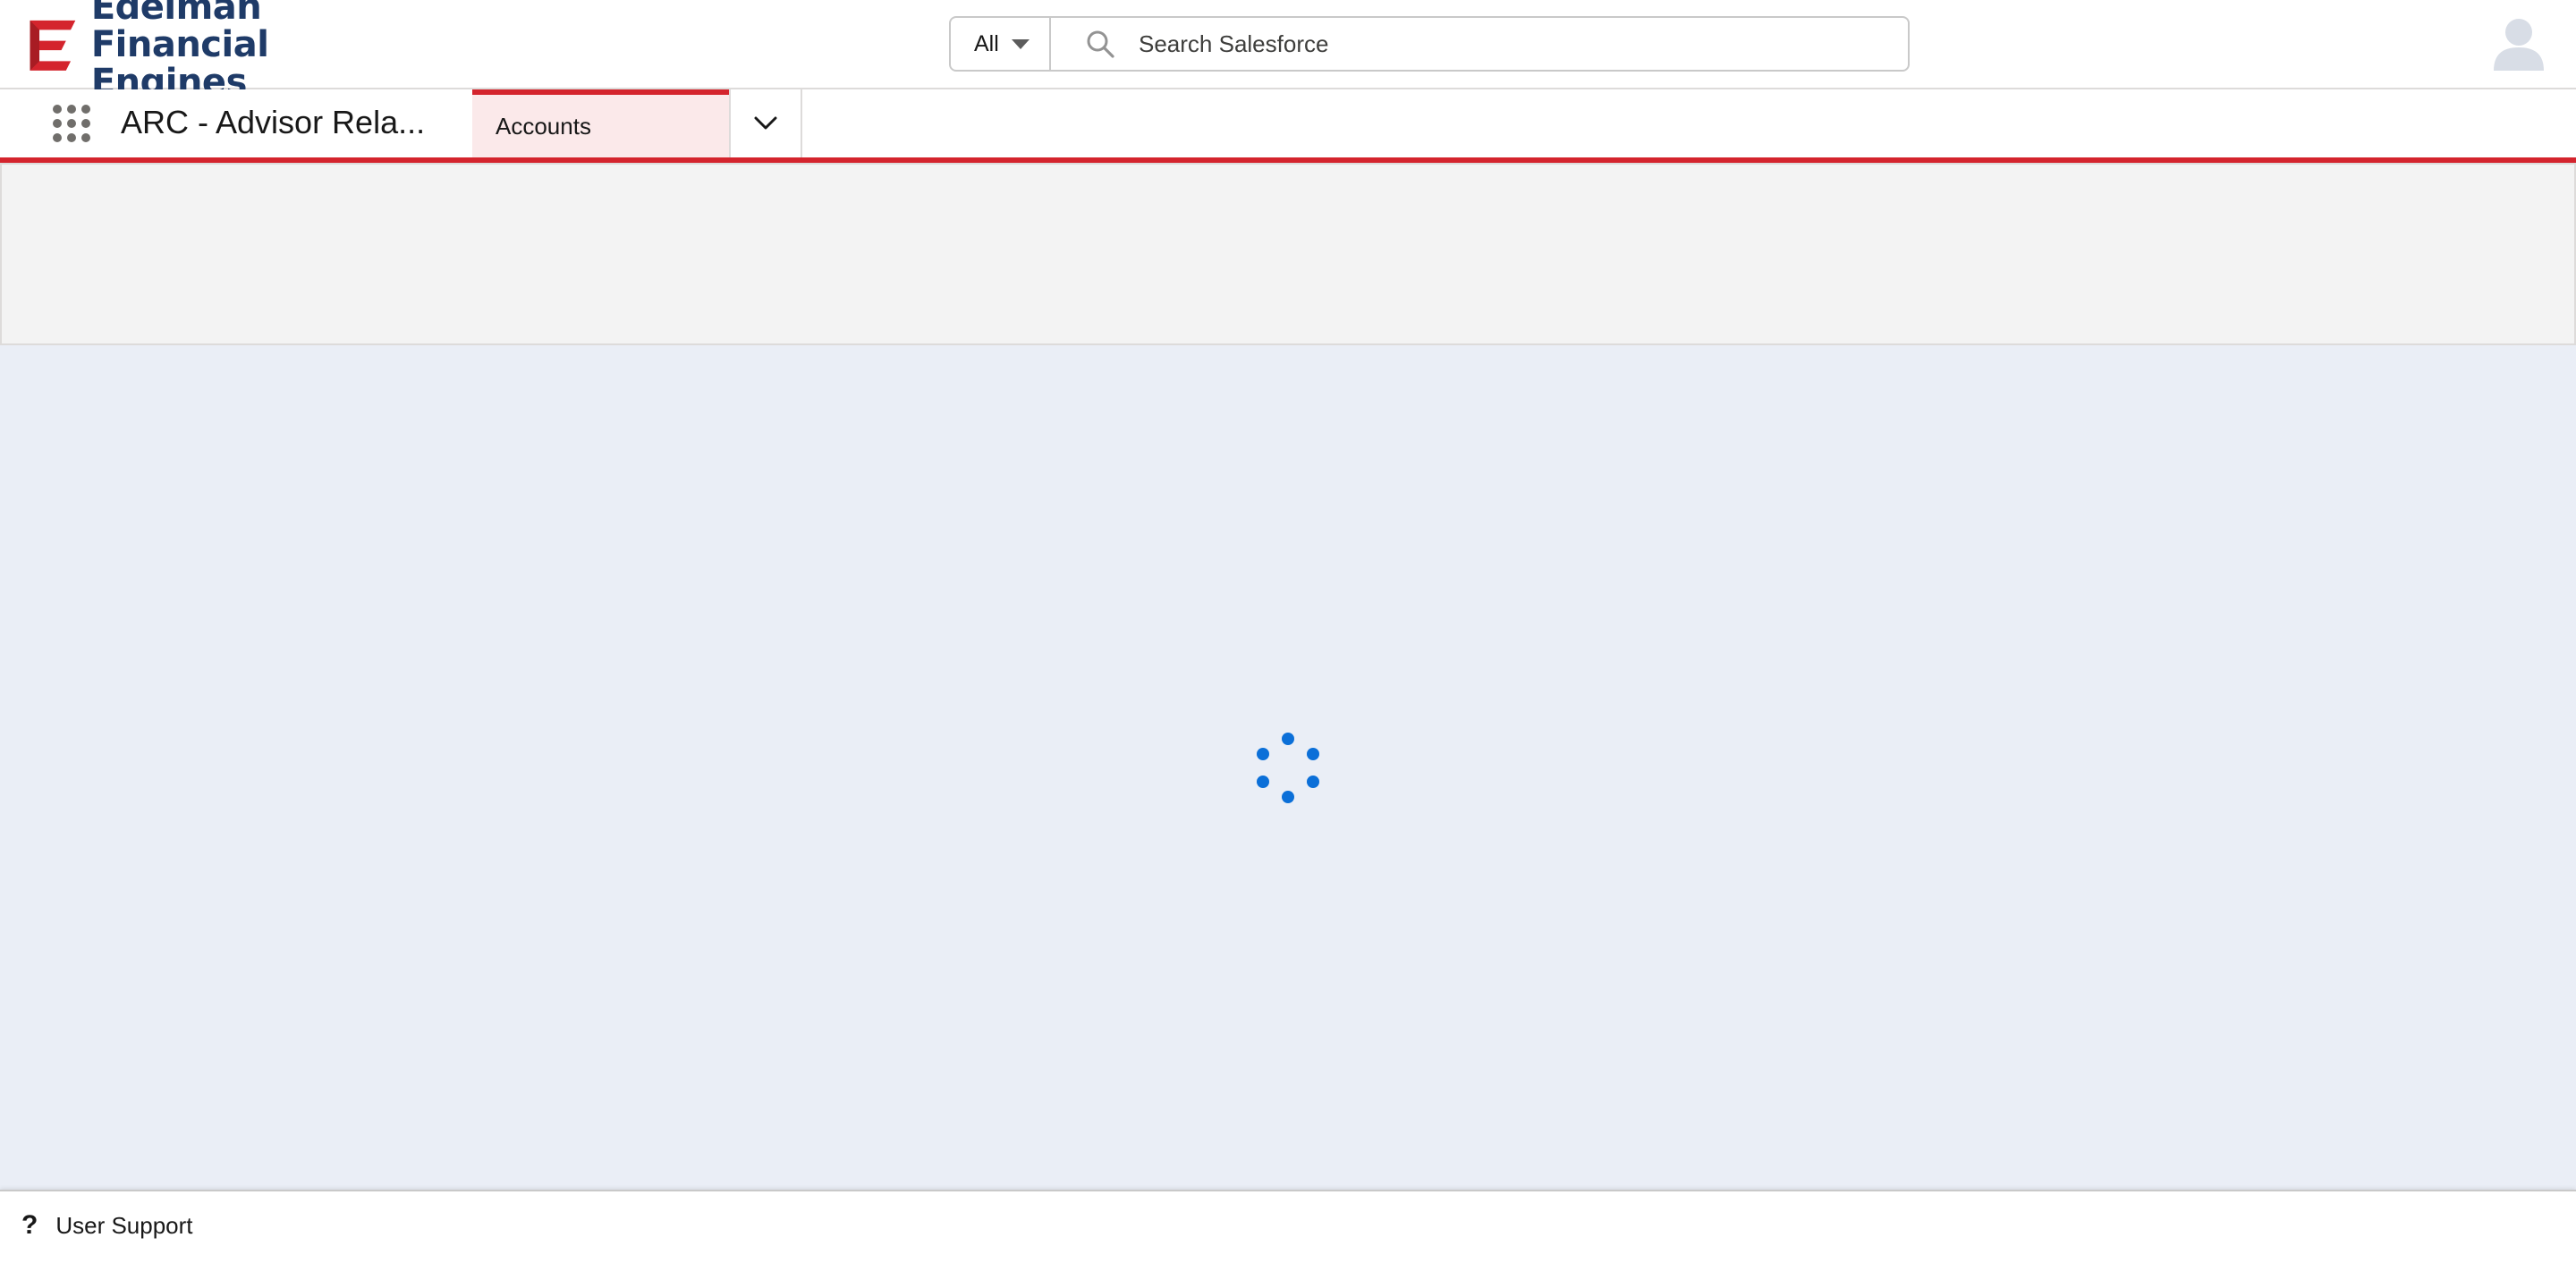 The image size is (2576, 1263). What do you see at coordinates (176, 14) in the screenshot?
I see `logo-line-1: Edelman` at bounding box center [176, 14].